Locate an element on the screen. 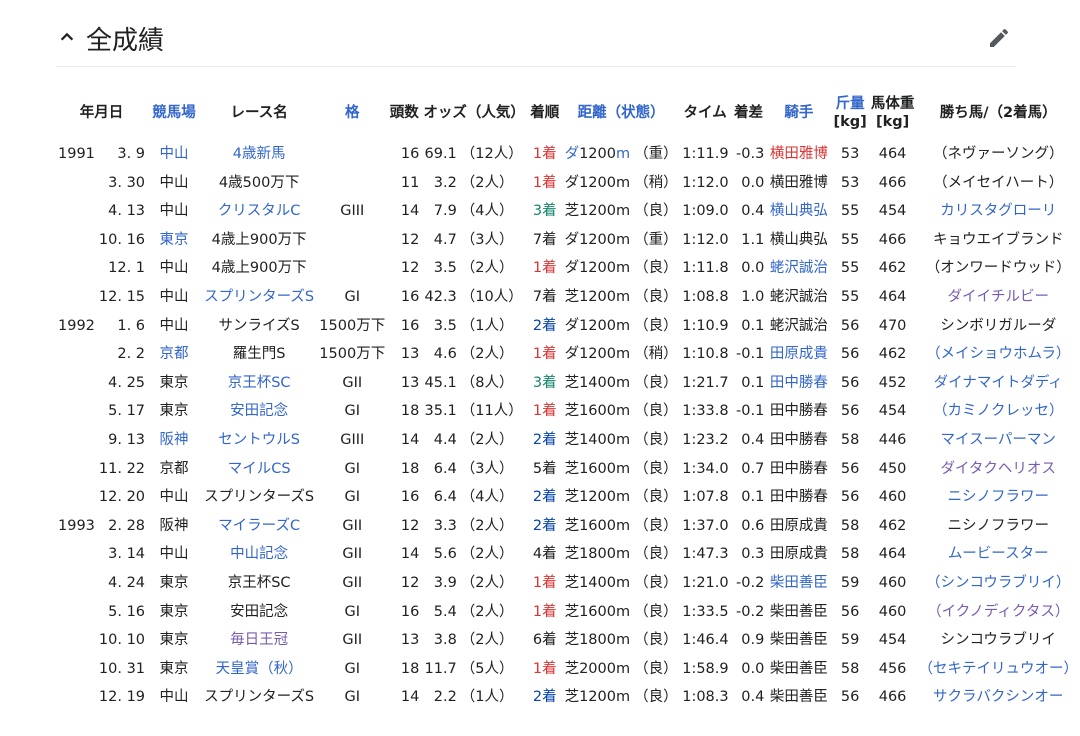  cell-winner: マイスーパーマン is located at coordinates (998, 440).